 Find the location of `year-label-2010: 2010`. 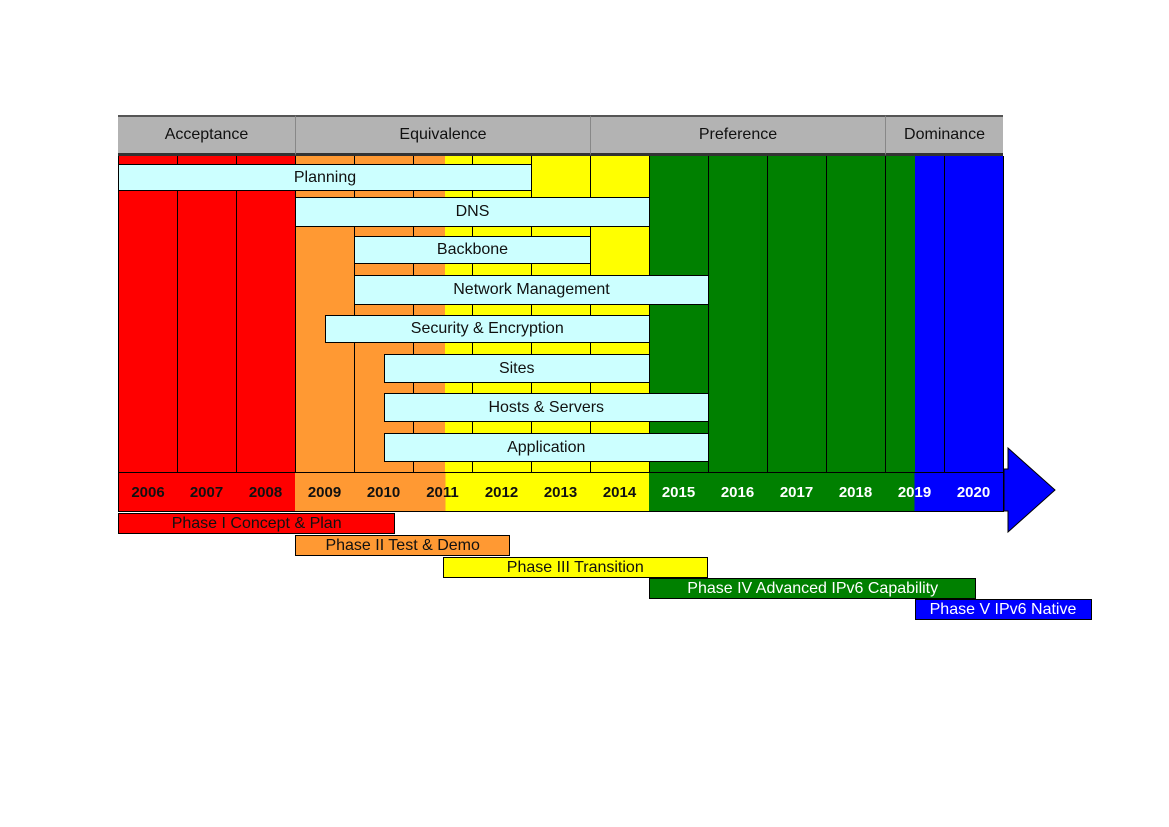

year-label-2010: 2010 is located at coordinates (384, 492).